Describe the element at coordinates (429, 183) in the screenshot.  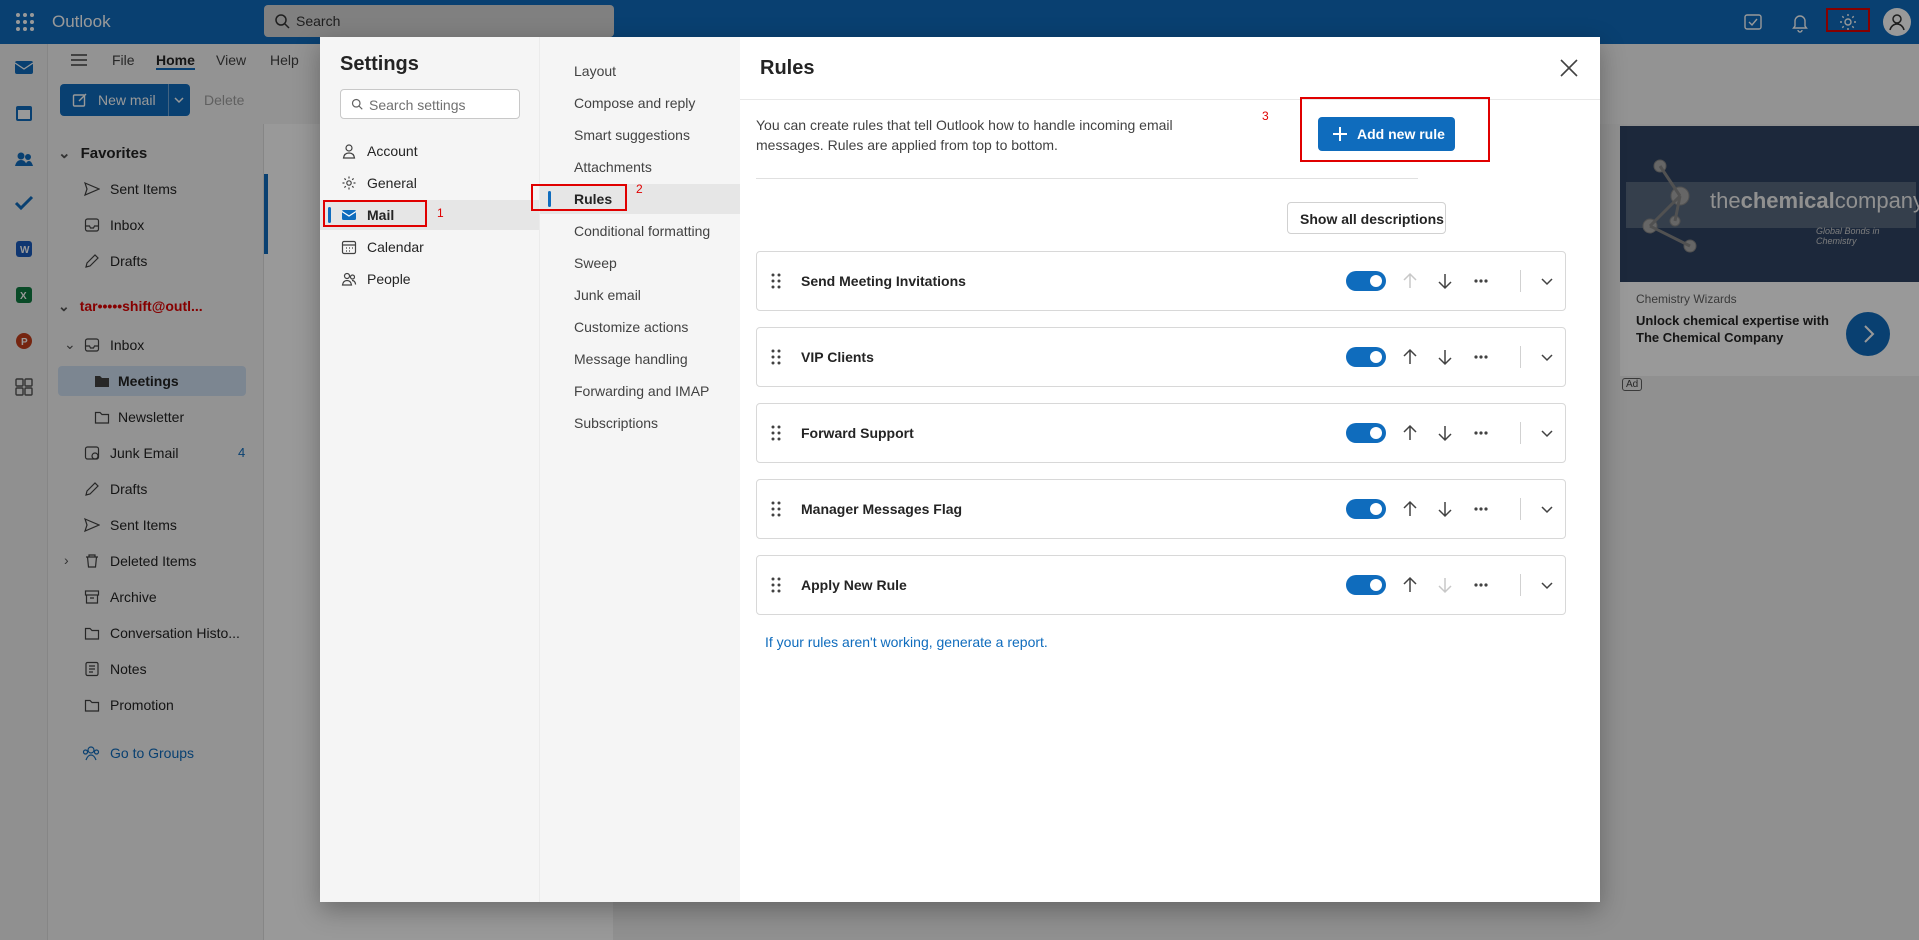
I see `category-general: General` at that location.